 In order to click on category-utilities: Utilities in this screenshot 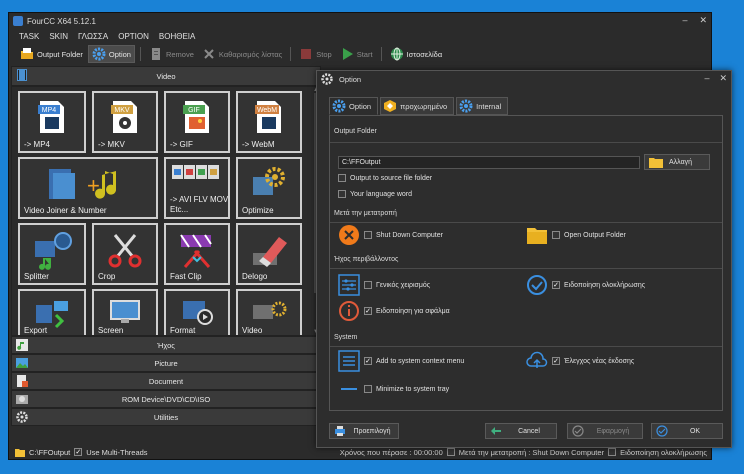, I will do `click(166, 417)`.